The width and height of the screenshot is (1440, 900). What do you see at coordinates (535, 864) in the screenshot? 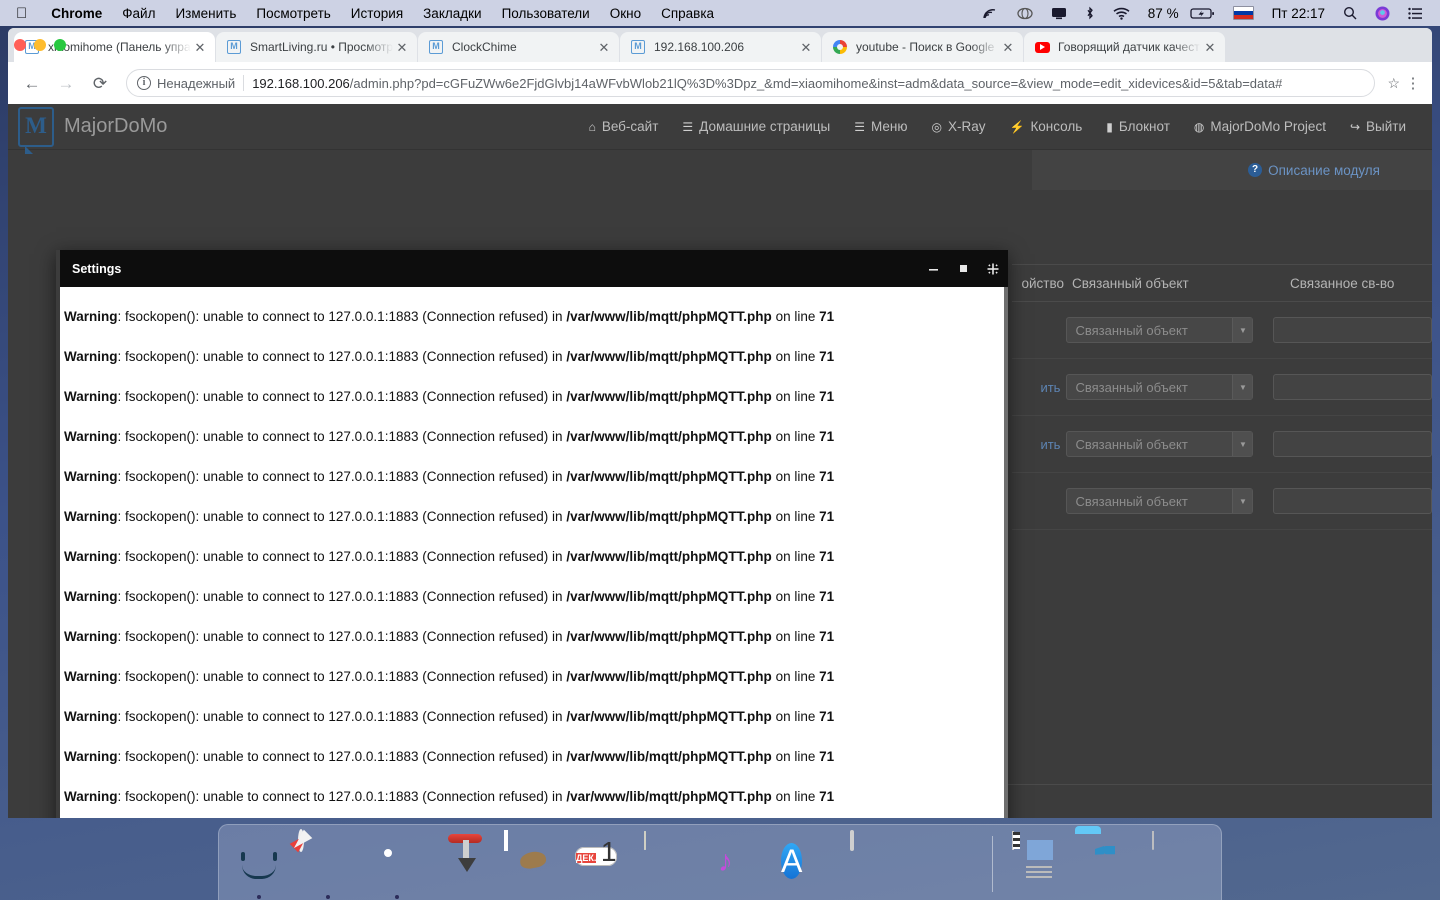
I see `dock-item-mail` at bounding box center [535, 864].